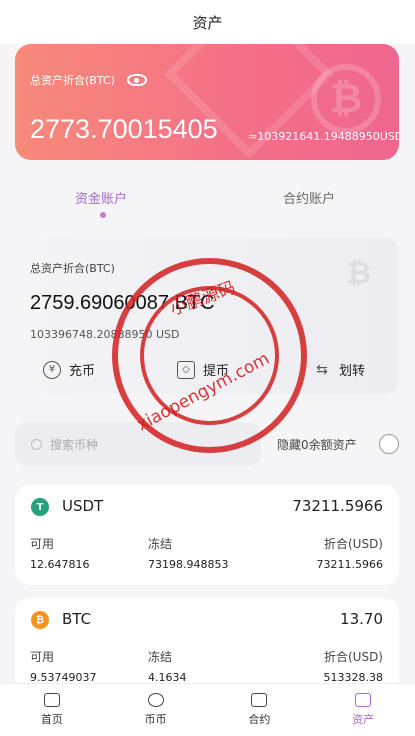 This screenshot has height=736, width=415. I want to click on search-input: 搜索币种, so click(138, 444).